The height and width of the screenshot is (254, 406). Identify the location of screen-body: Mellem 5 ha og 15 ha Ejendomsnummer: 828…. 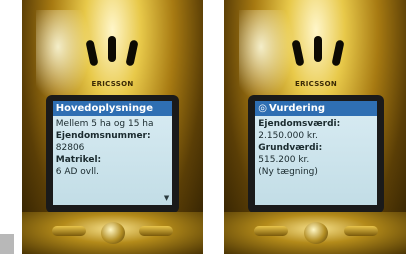
(112, 148).